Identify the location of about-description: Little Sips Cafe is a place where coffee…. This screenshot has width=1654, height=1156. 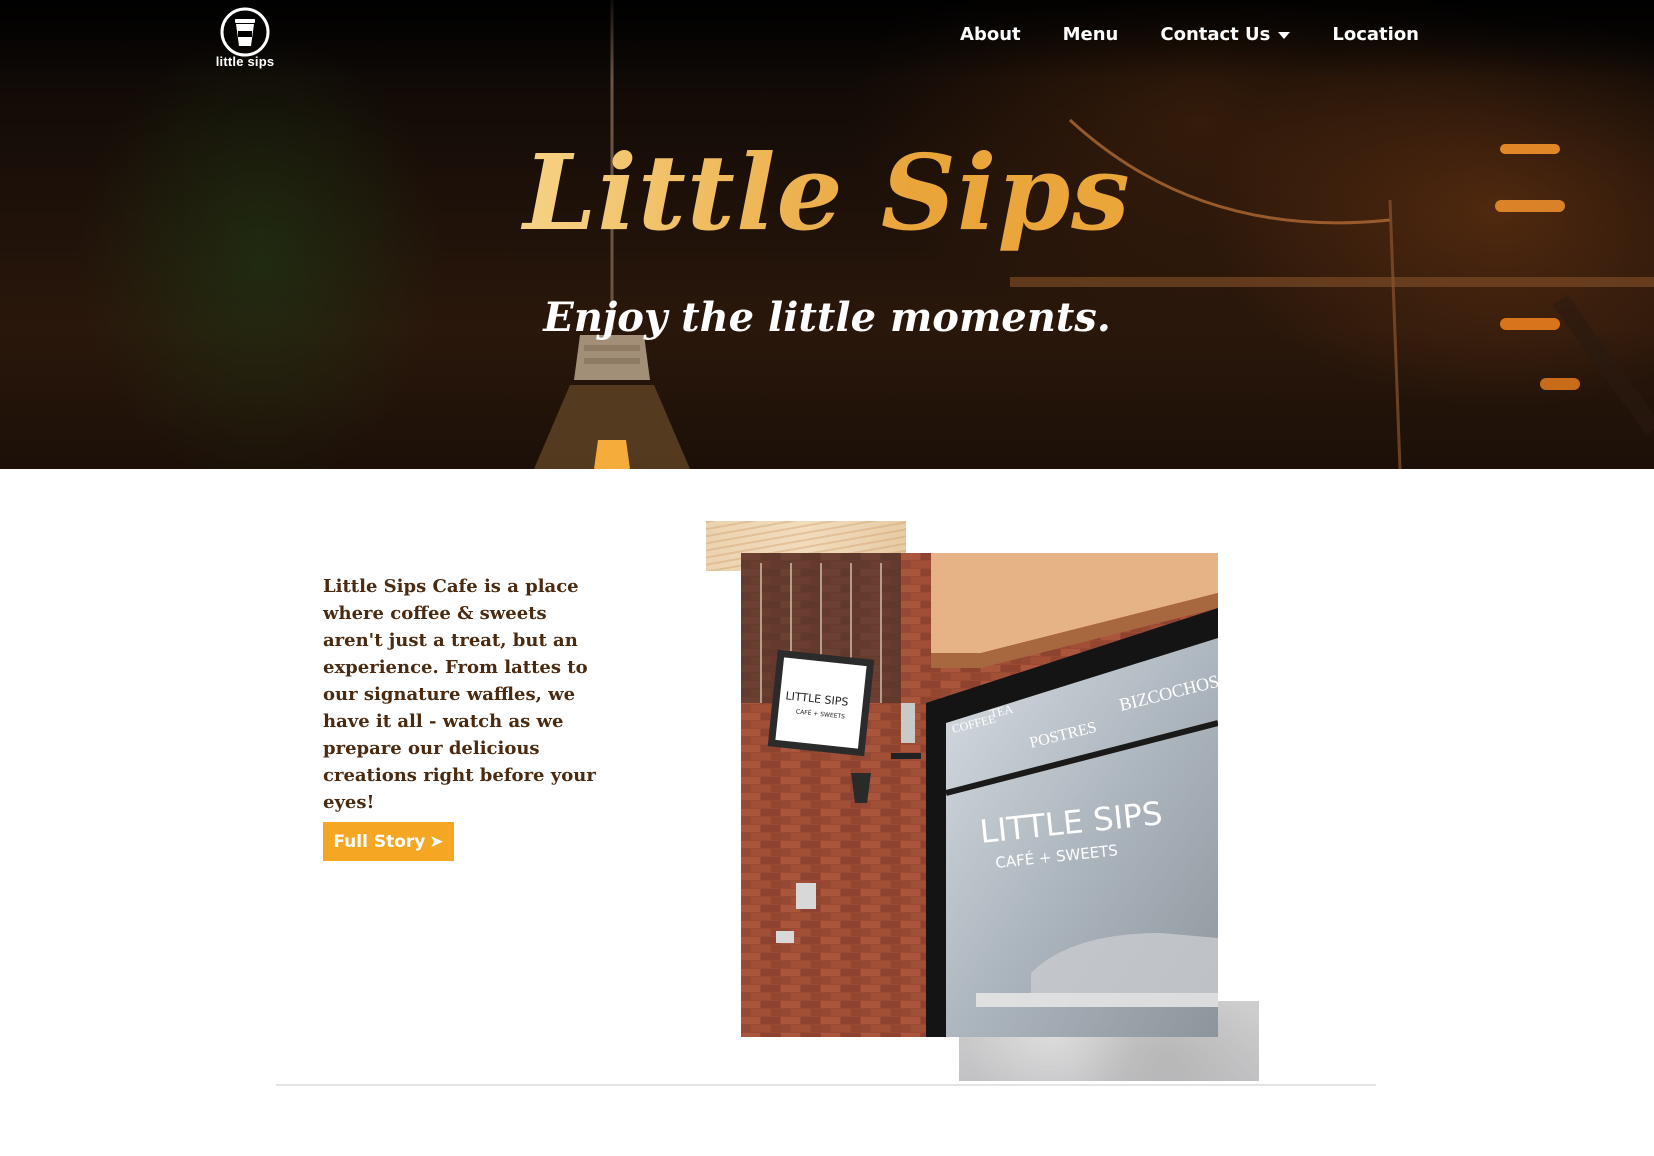
(459, 694).